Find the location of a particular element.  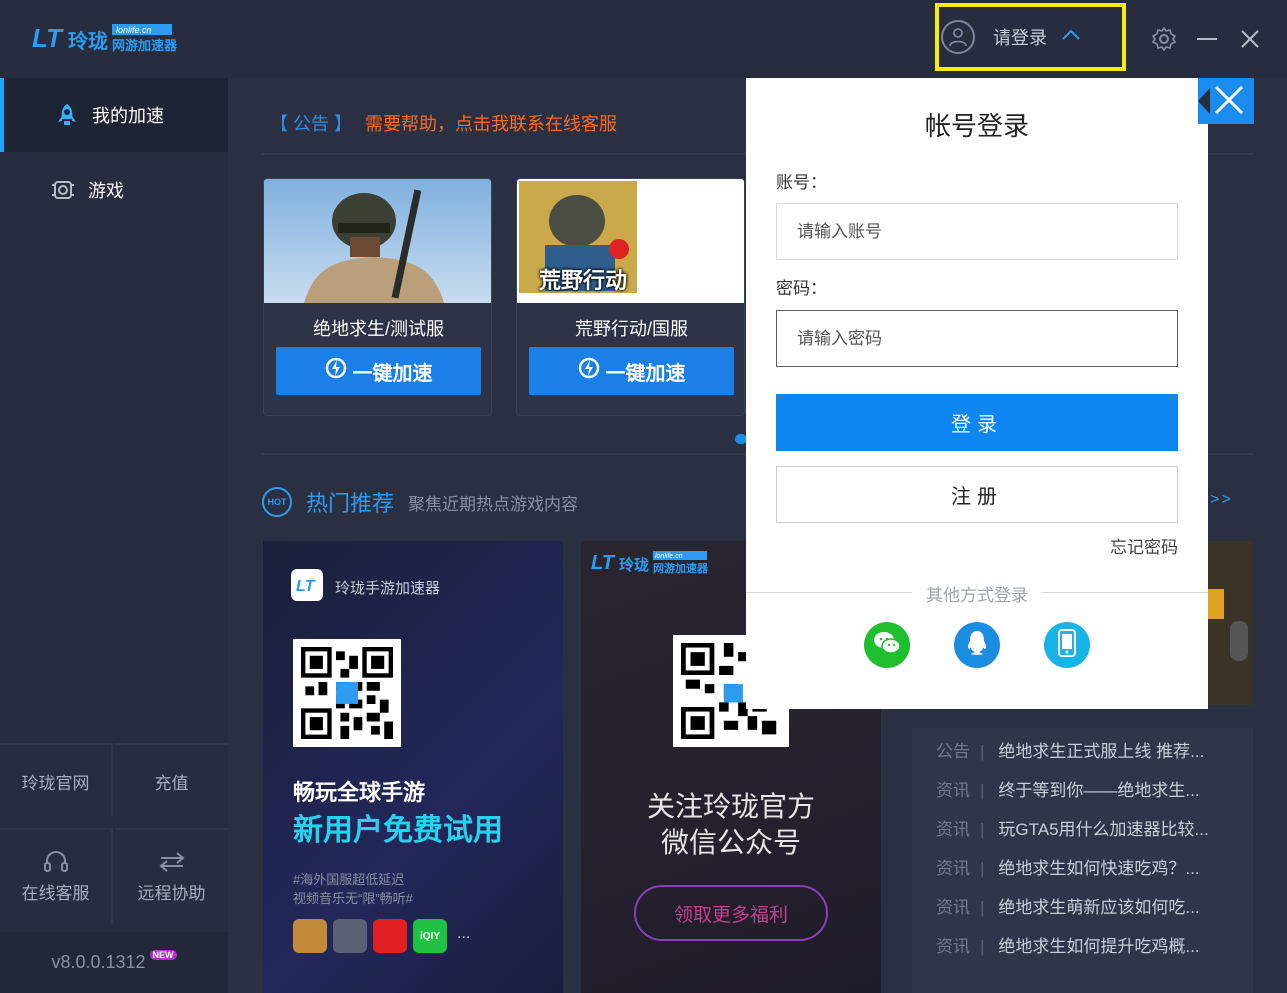

wechat-icon is located at coordinates (887, 645).